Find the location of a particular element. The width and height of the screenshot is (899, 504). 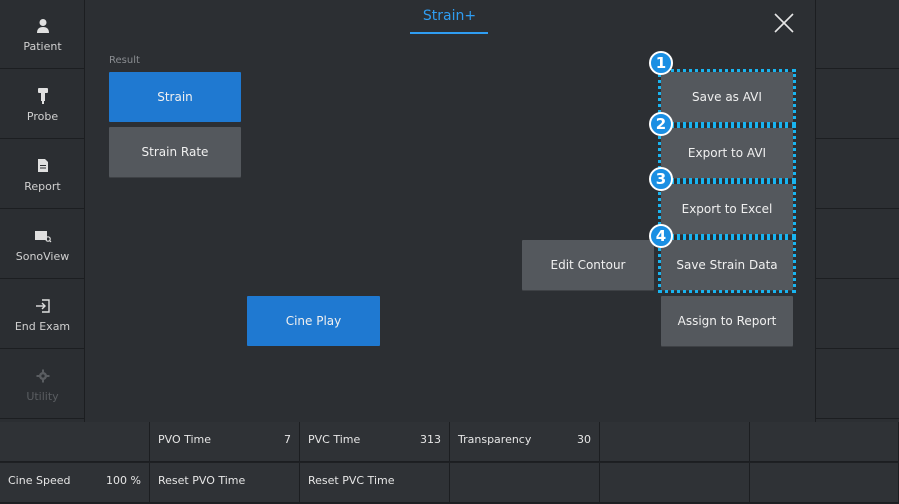

reset-pvc-time-button: Reset PVC Time is located at coordinates (375, 483).